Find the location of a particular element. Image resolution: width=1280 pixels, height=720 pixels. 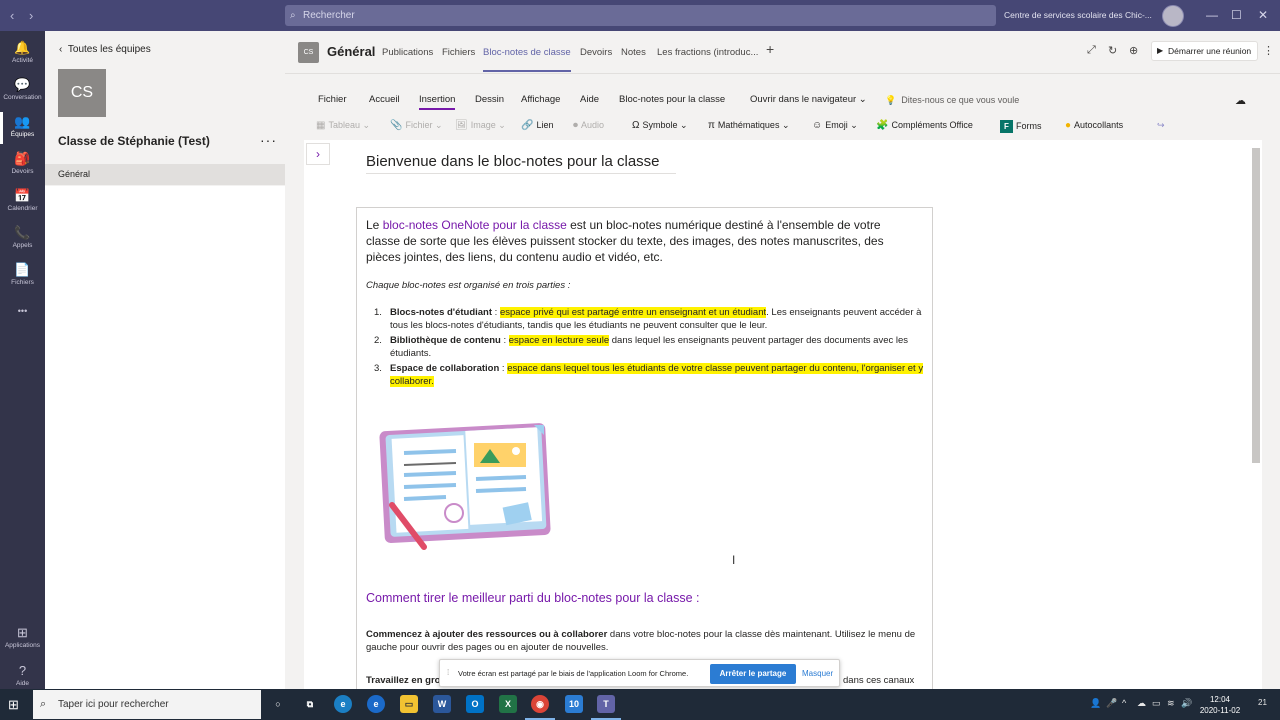

rail-item-chat: 💬 Conversation is located at coordinates (22, 91).